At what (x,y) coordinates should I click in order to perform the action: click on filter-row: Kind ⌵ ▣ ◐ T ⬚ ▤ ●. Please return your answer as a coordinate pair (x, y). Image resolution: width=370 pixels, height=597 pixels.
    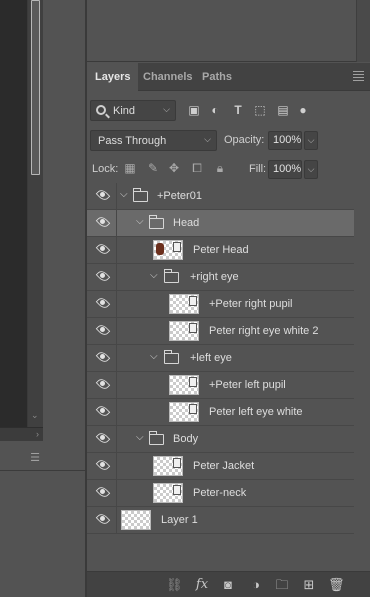
    Looking at the image, I should click on (230, 111).